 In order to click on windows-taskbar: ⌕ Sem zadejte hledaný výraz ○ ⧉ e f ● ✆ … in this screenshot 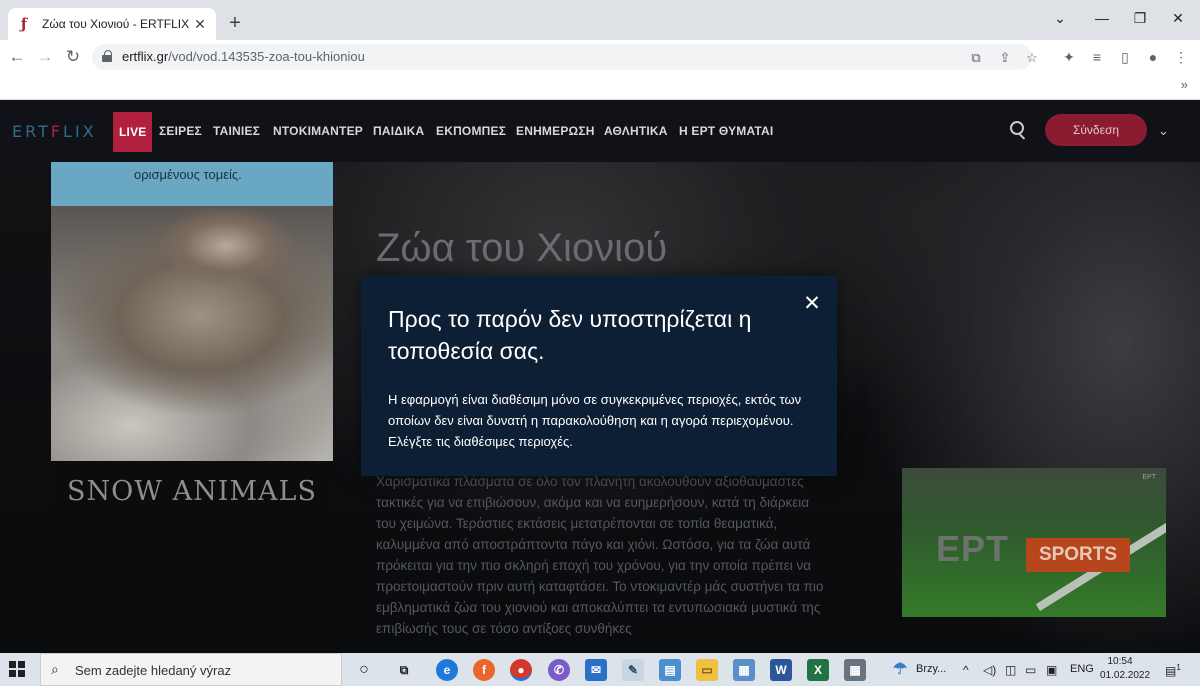, I will do `click(600, 669)`.